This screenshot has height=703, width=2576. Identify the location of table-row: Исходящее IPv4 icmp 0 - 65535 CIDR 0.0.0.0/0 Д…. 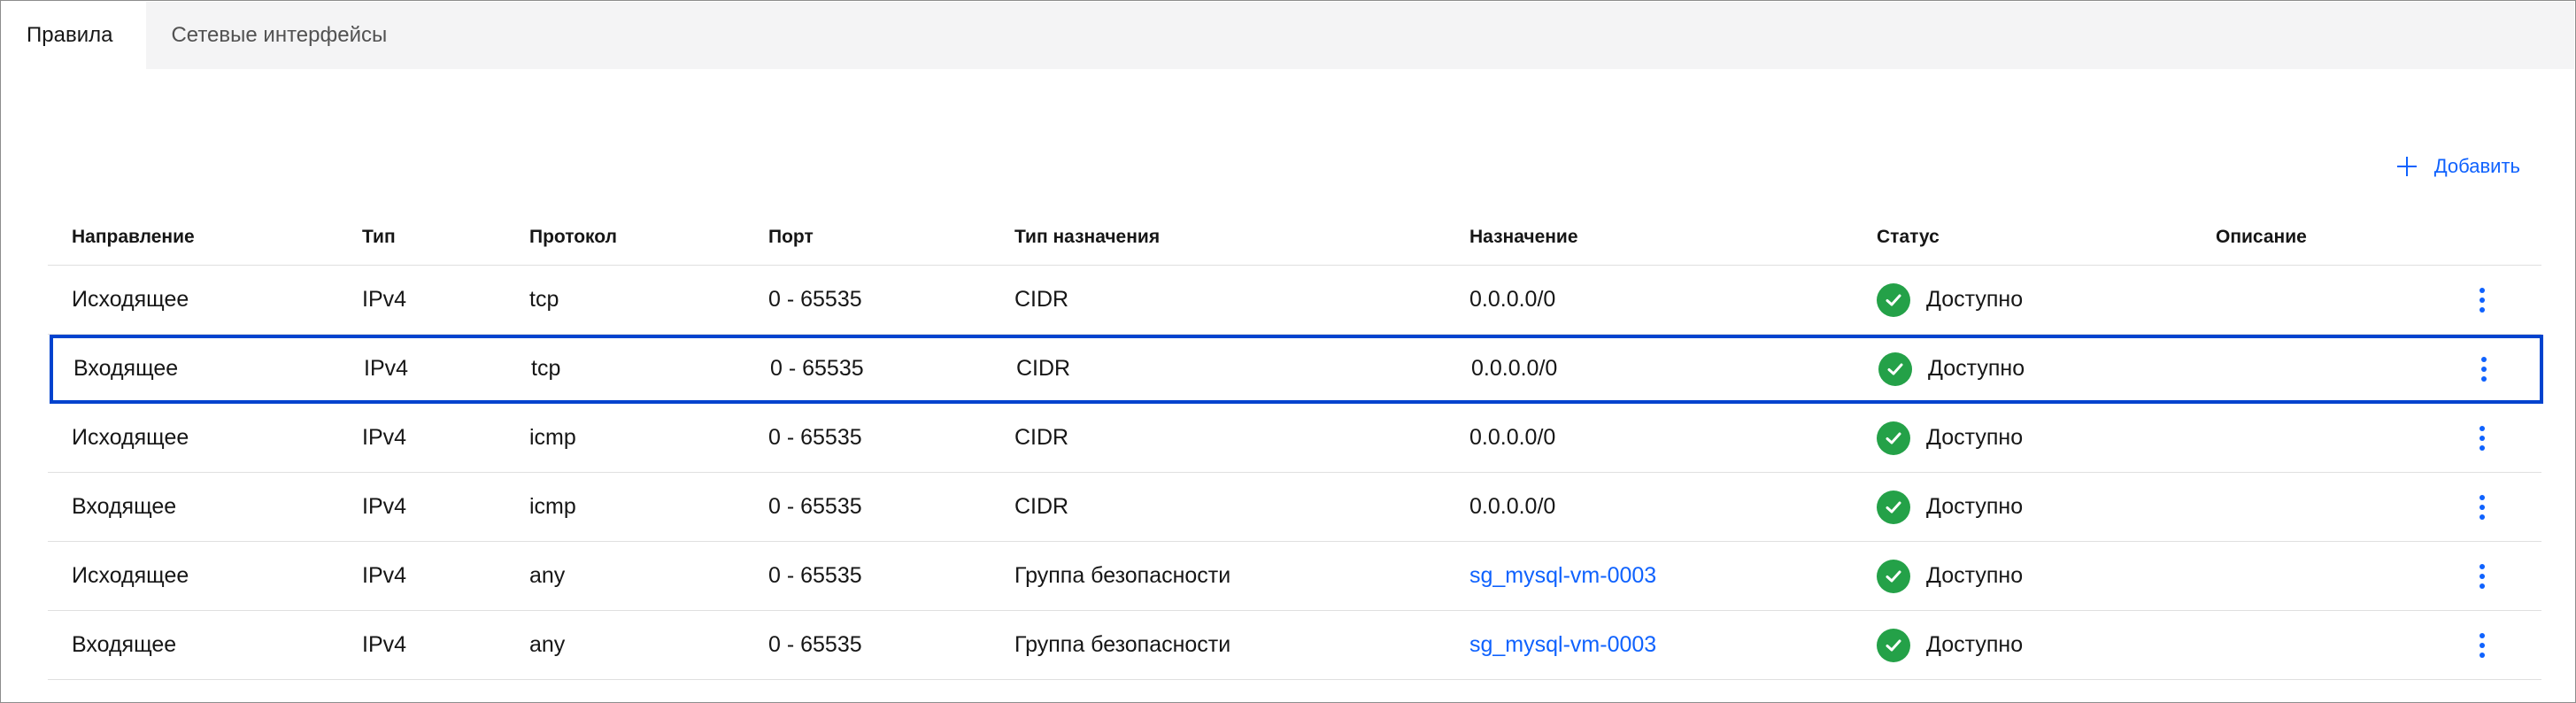
(1294, 438).